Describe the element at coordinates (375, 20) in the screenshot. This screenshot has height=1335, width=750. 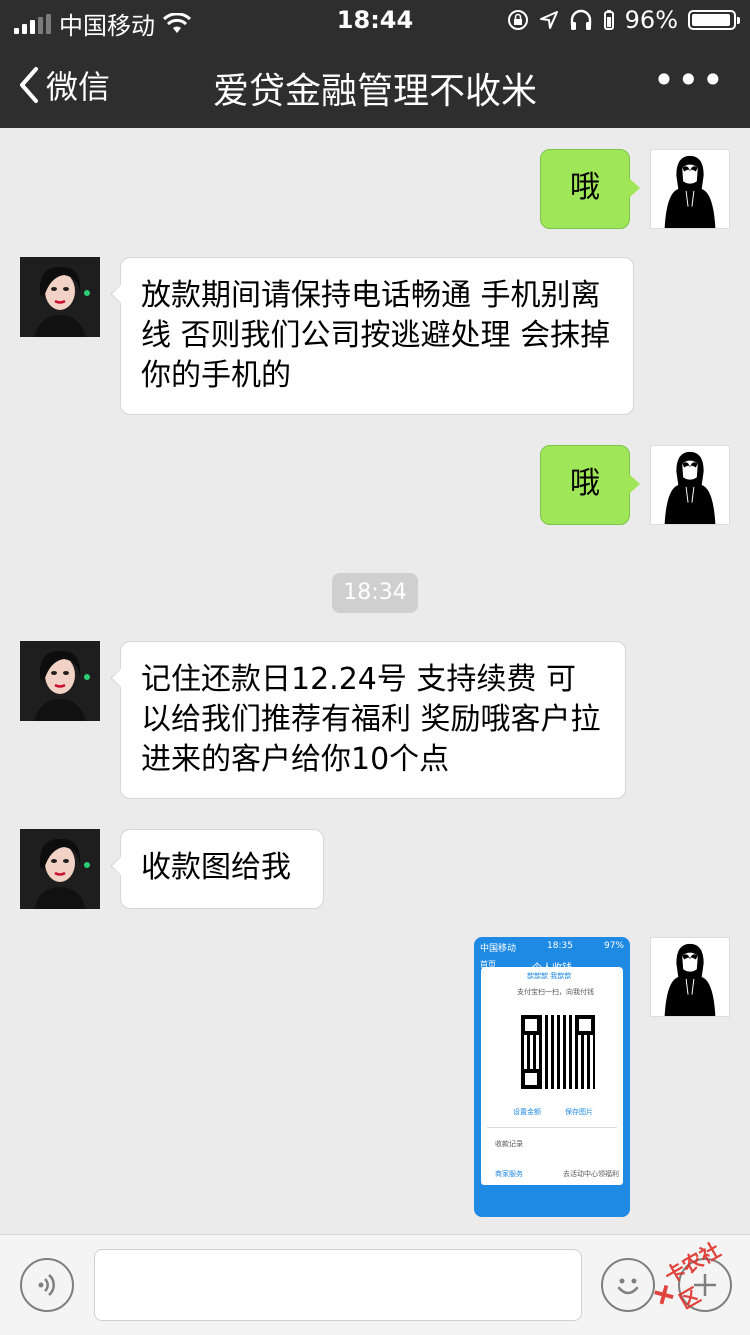
I see `status-bar: 中国移动 18:44 96%` at that location.